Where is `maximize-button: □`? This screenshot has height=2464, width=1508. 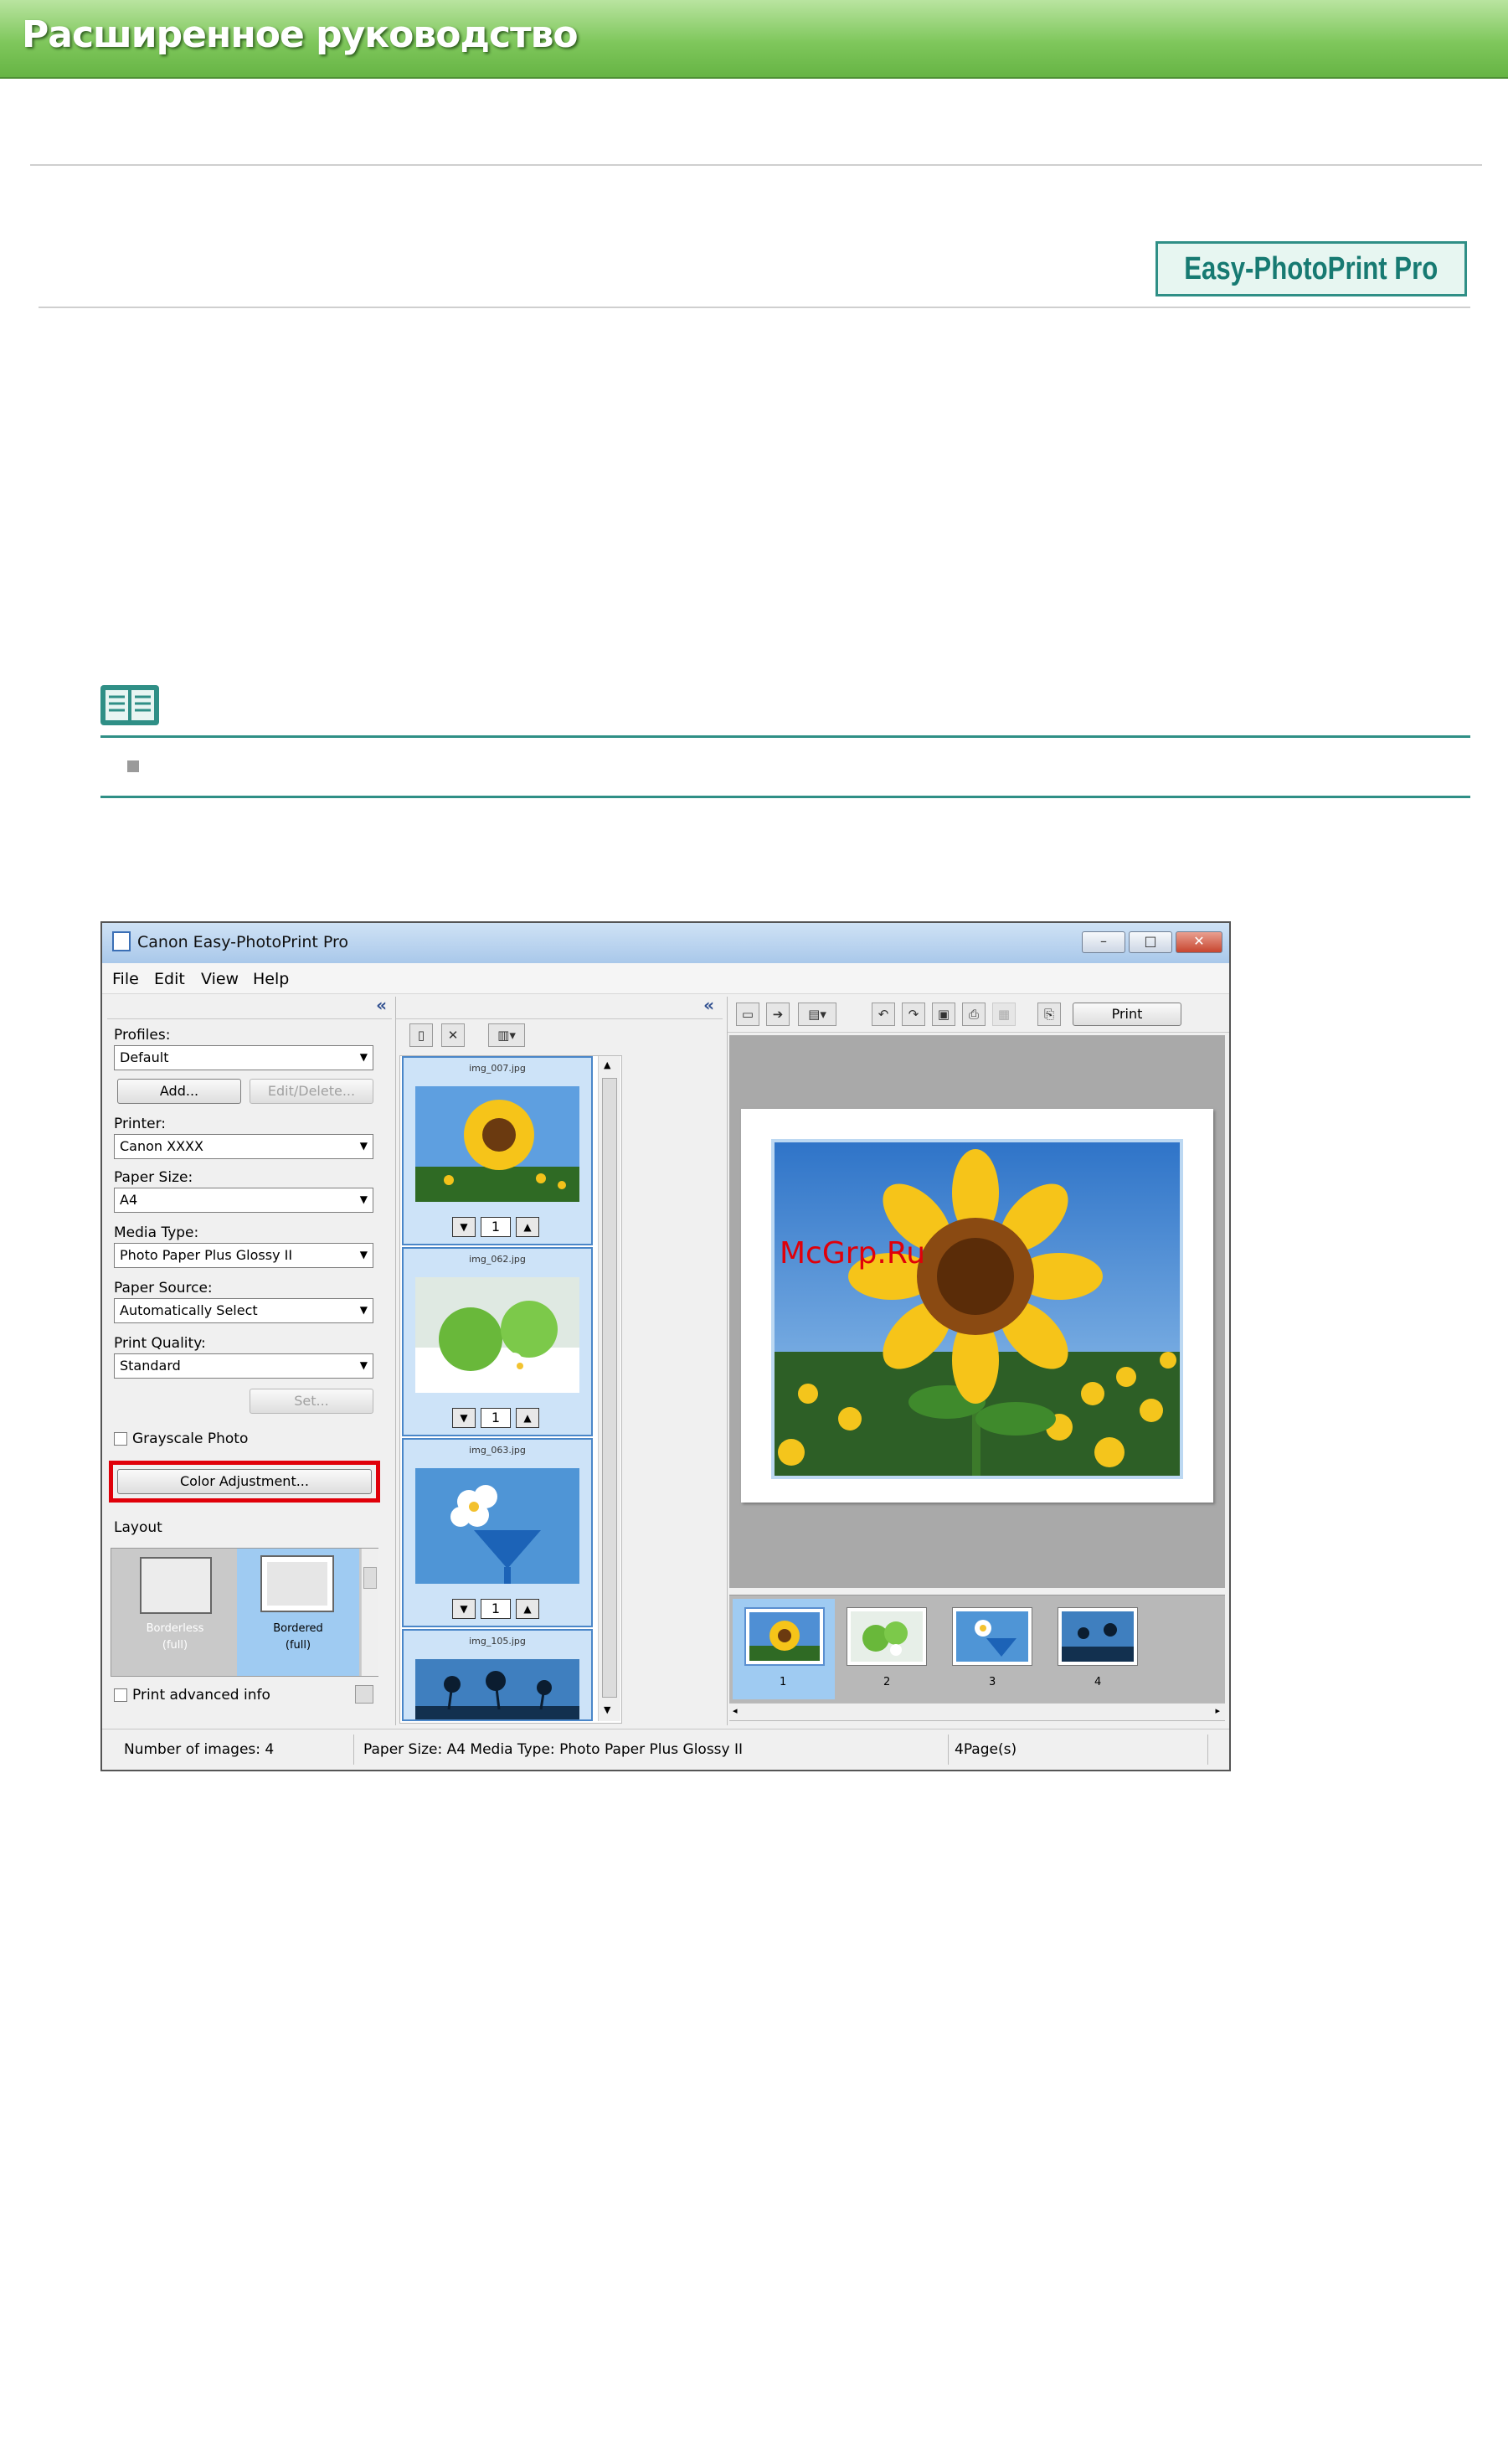
maximize-button: □ is located at coordinates (1151, 942).